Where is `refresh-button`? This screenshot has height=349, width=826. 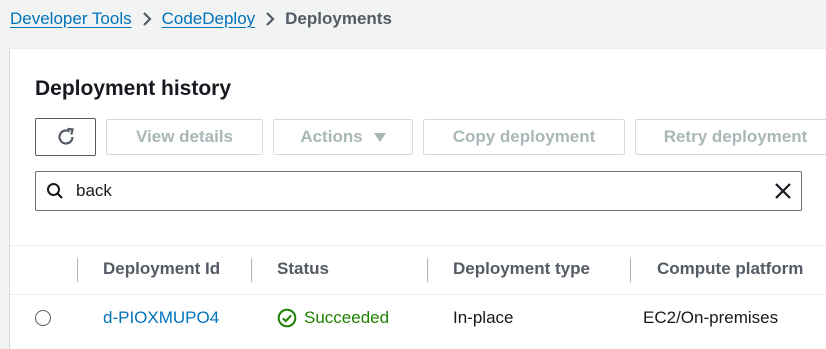 refresh-button is located at coordinates (65, 137).